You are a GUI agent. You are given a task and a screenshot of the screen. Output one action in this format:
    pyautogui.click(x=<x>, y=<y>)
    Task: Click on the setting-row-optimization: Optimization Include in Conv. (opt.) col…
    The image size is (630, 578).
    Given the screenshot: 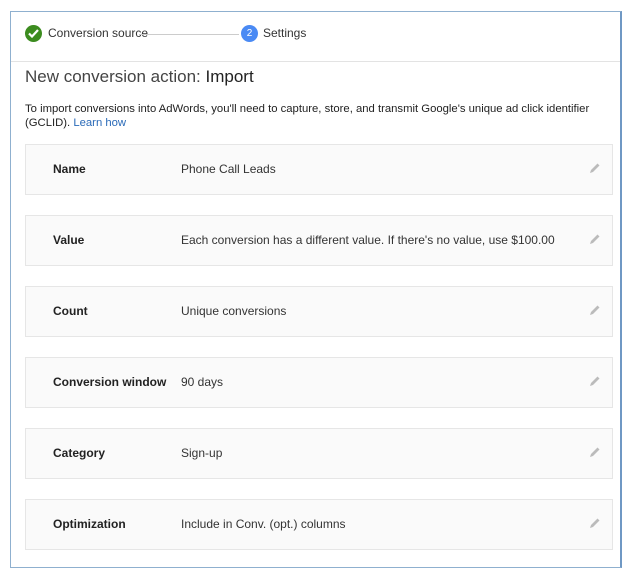 What is the action you would take?
    pyautogui.click(x=319, y=524)
    